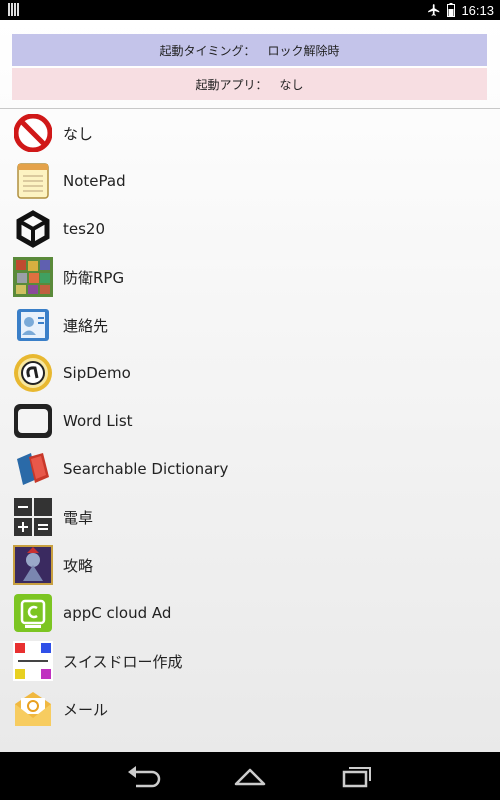 The width and height of the screenshot is (500, 800). I want to click on app-label: tes20, so click(84, 229).